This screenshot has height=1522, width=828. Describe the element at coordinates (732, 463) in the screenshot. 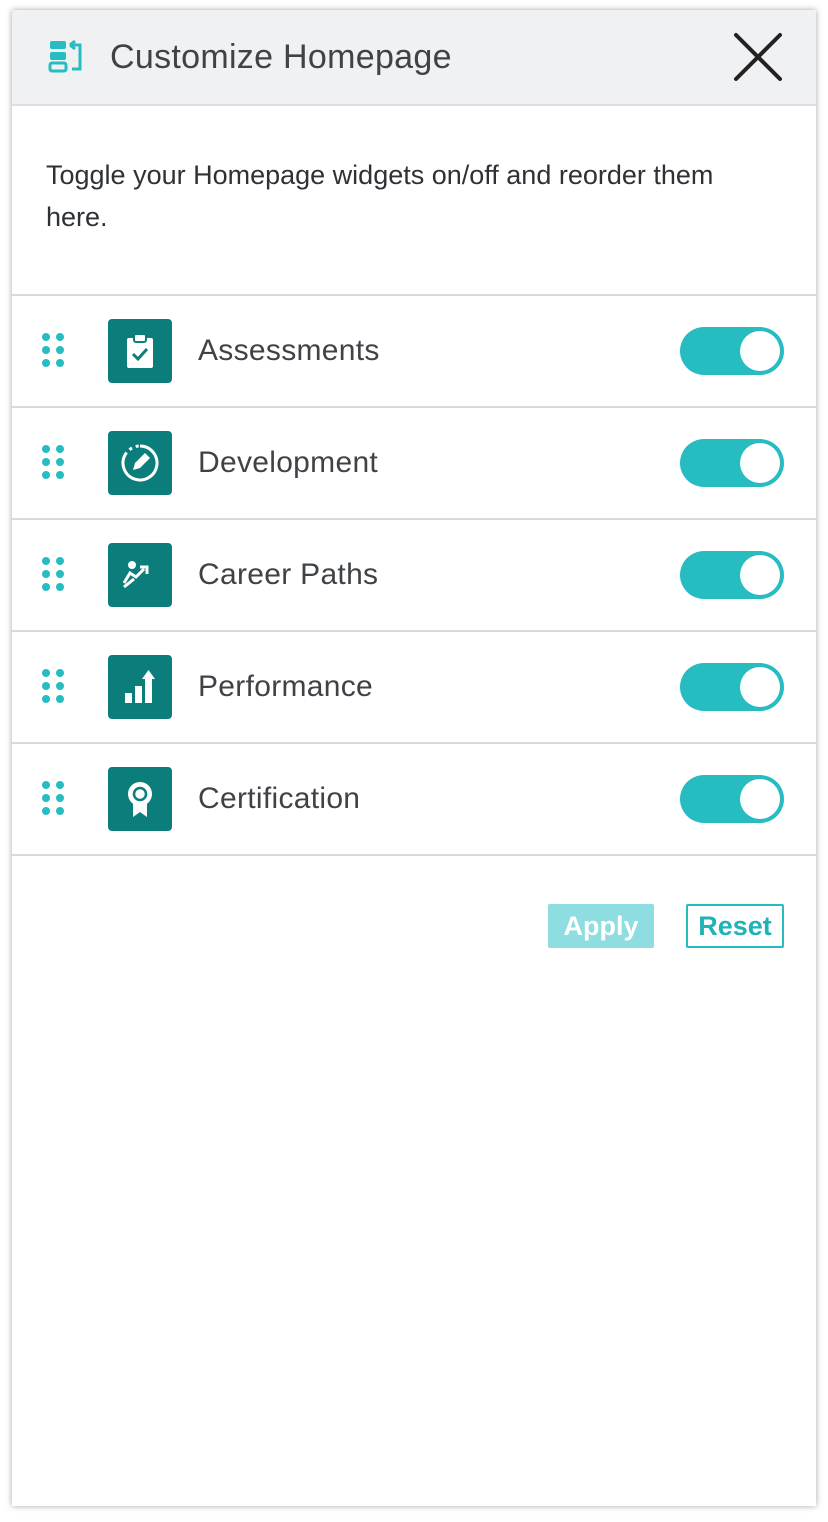

I see `toggle-development` at that location.